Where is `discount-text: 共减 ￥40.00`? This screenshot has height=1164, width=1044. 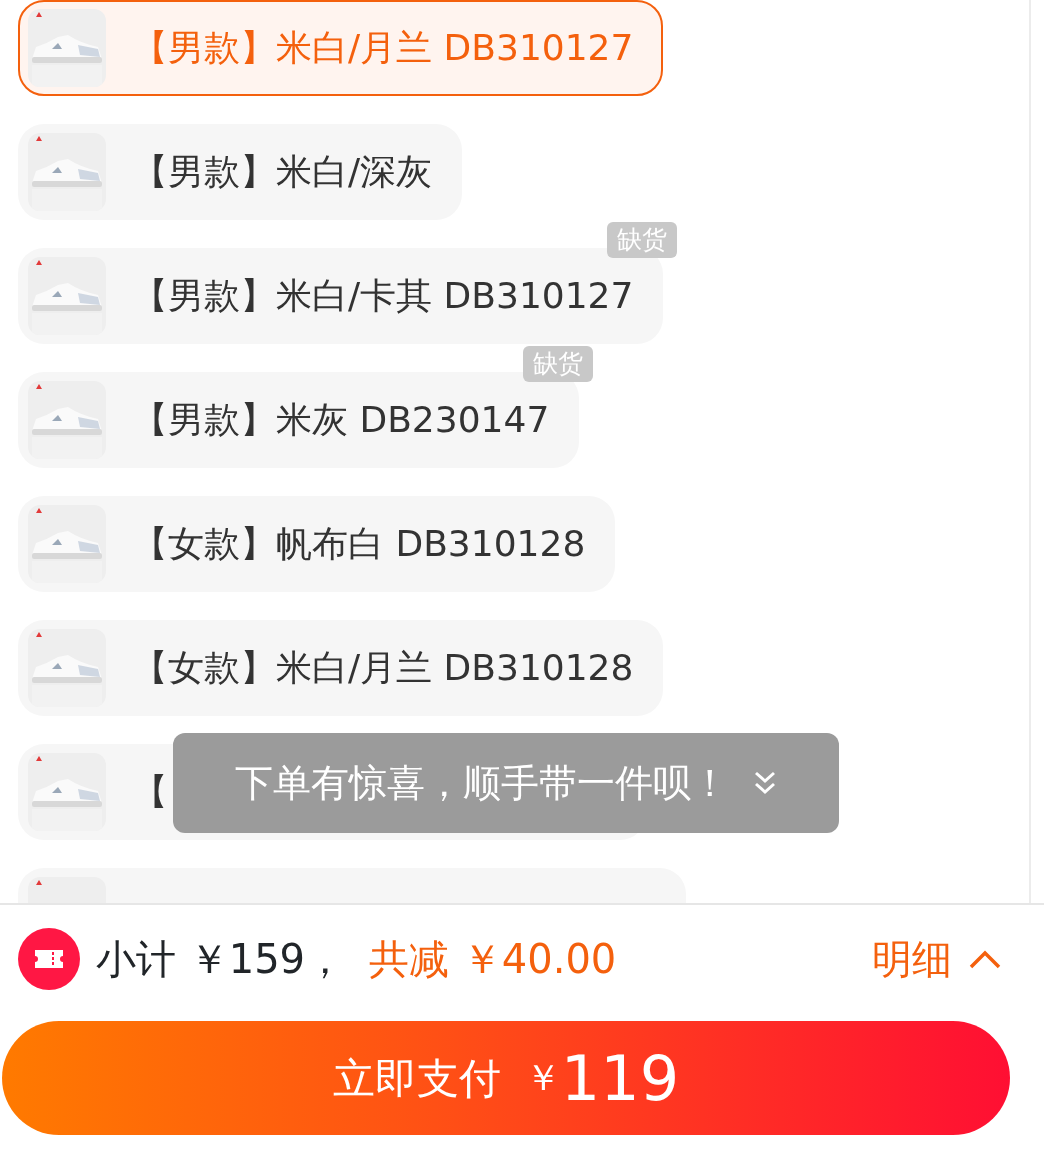 discount-text: 共减 ￥40.00 is located at coordinates (493, 959).